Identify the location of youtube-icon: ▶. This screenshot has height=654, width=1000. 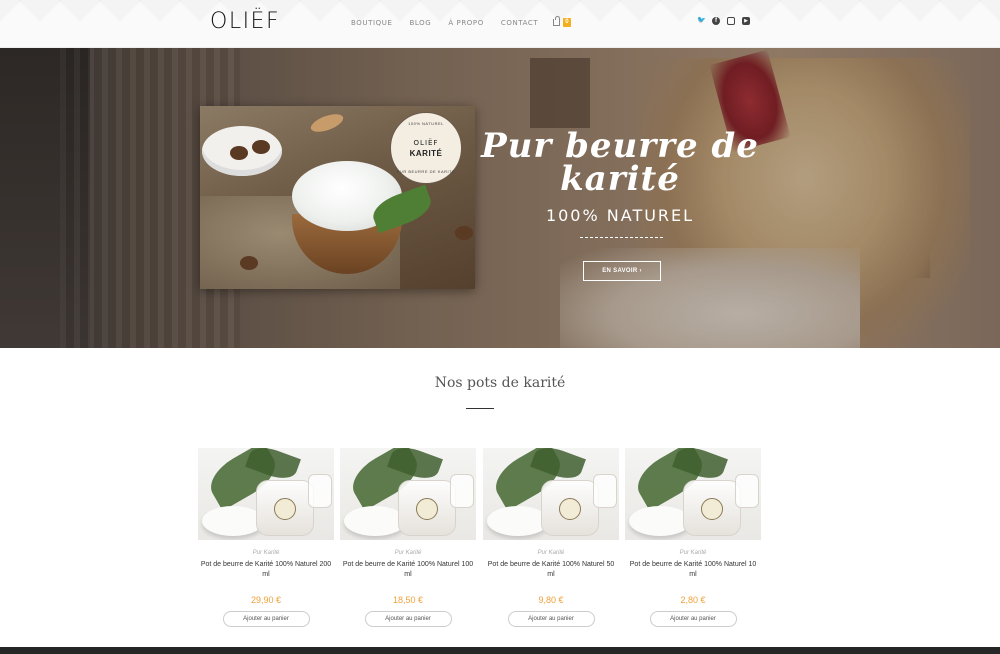
(746, 21).